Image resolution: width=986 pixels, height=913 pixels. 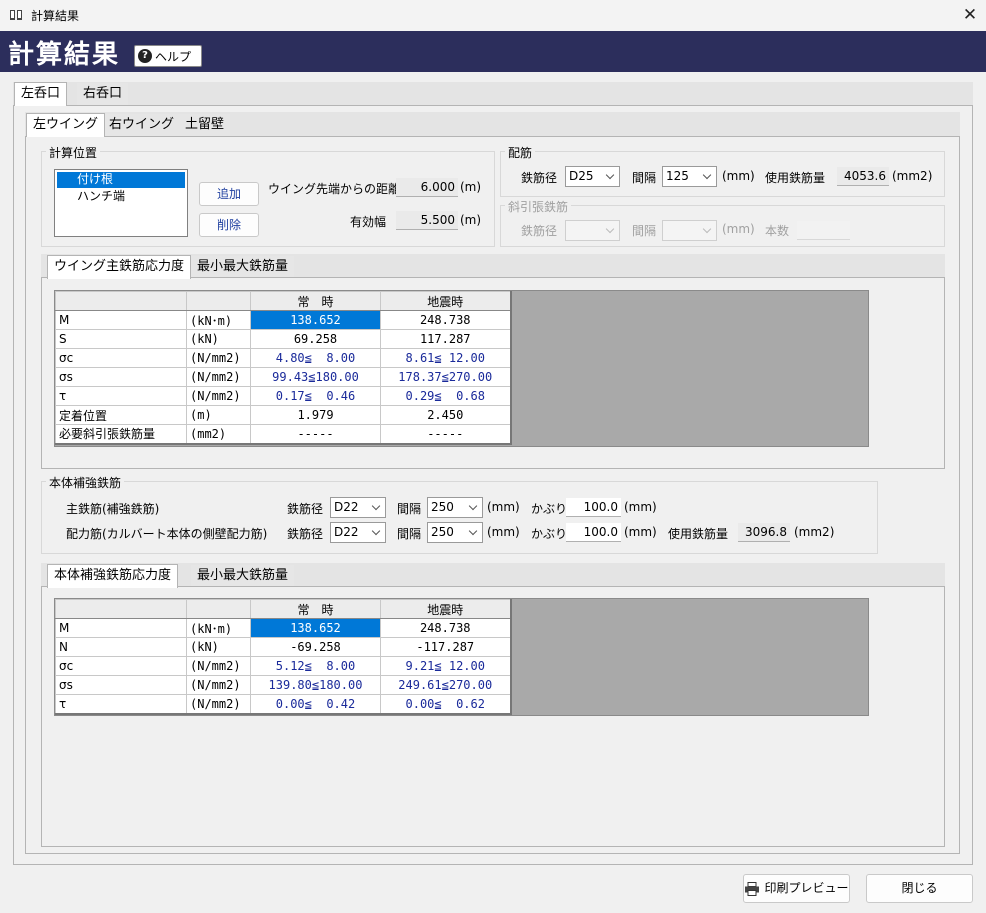 What do you see at coordinates (689, 176) in the screenshot?
I see `rebar-spacing-select: 125` at bounding box center [689, 176].